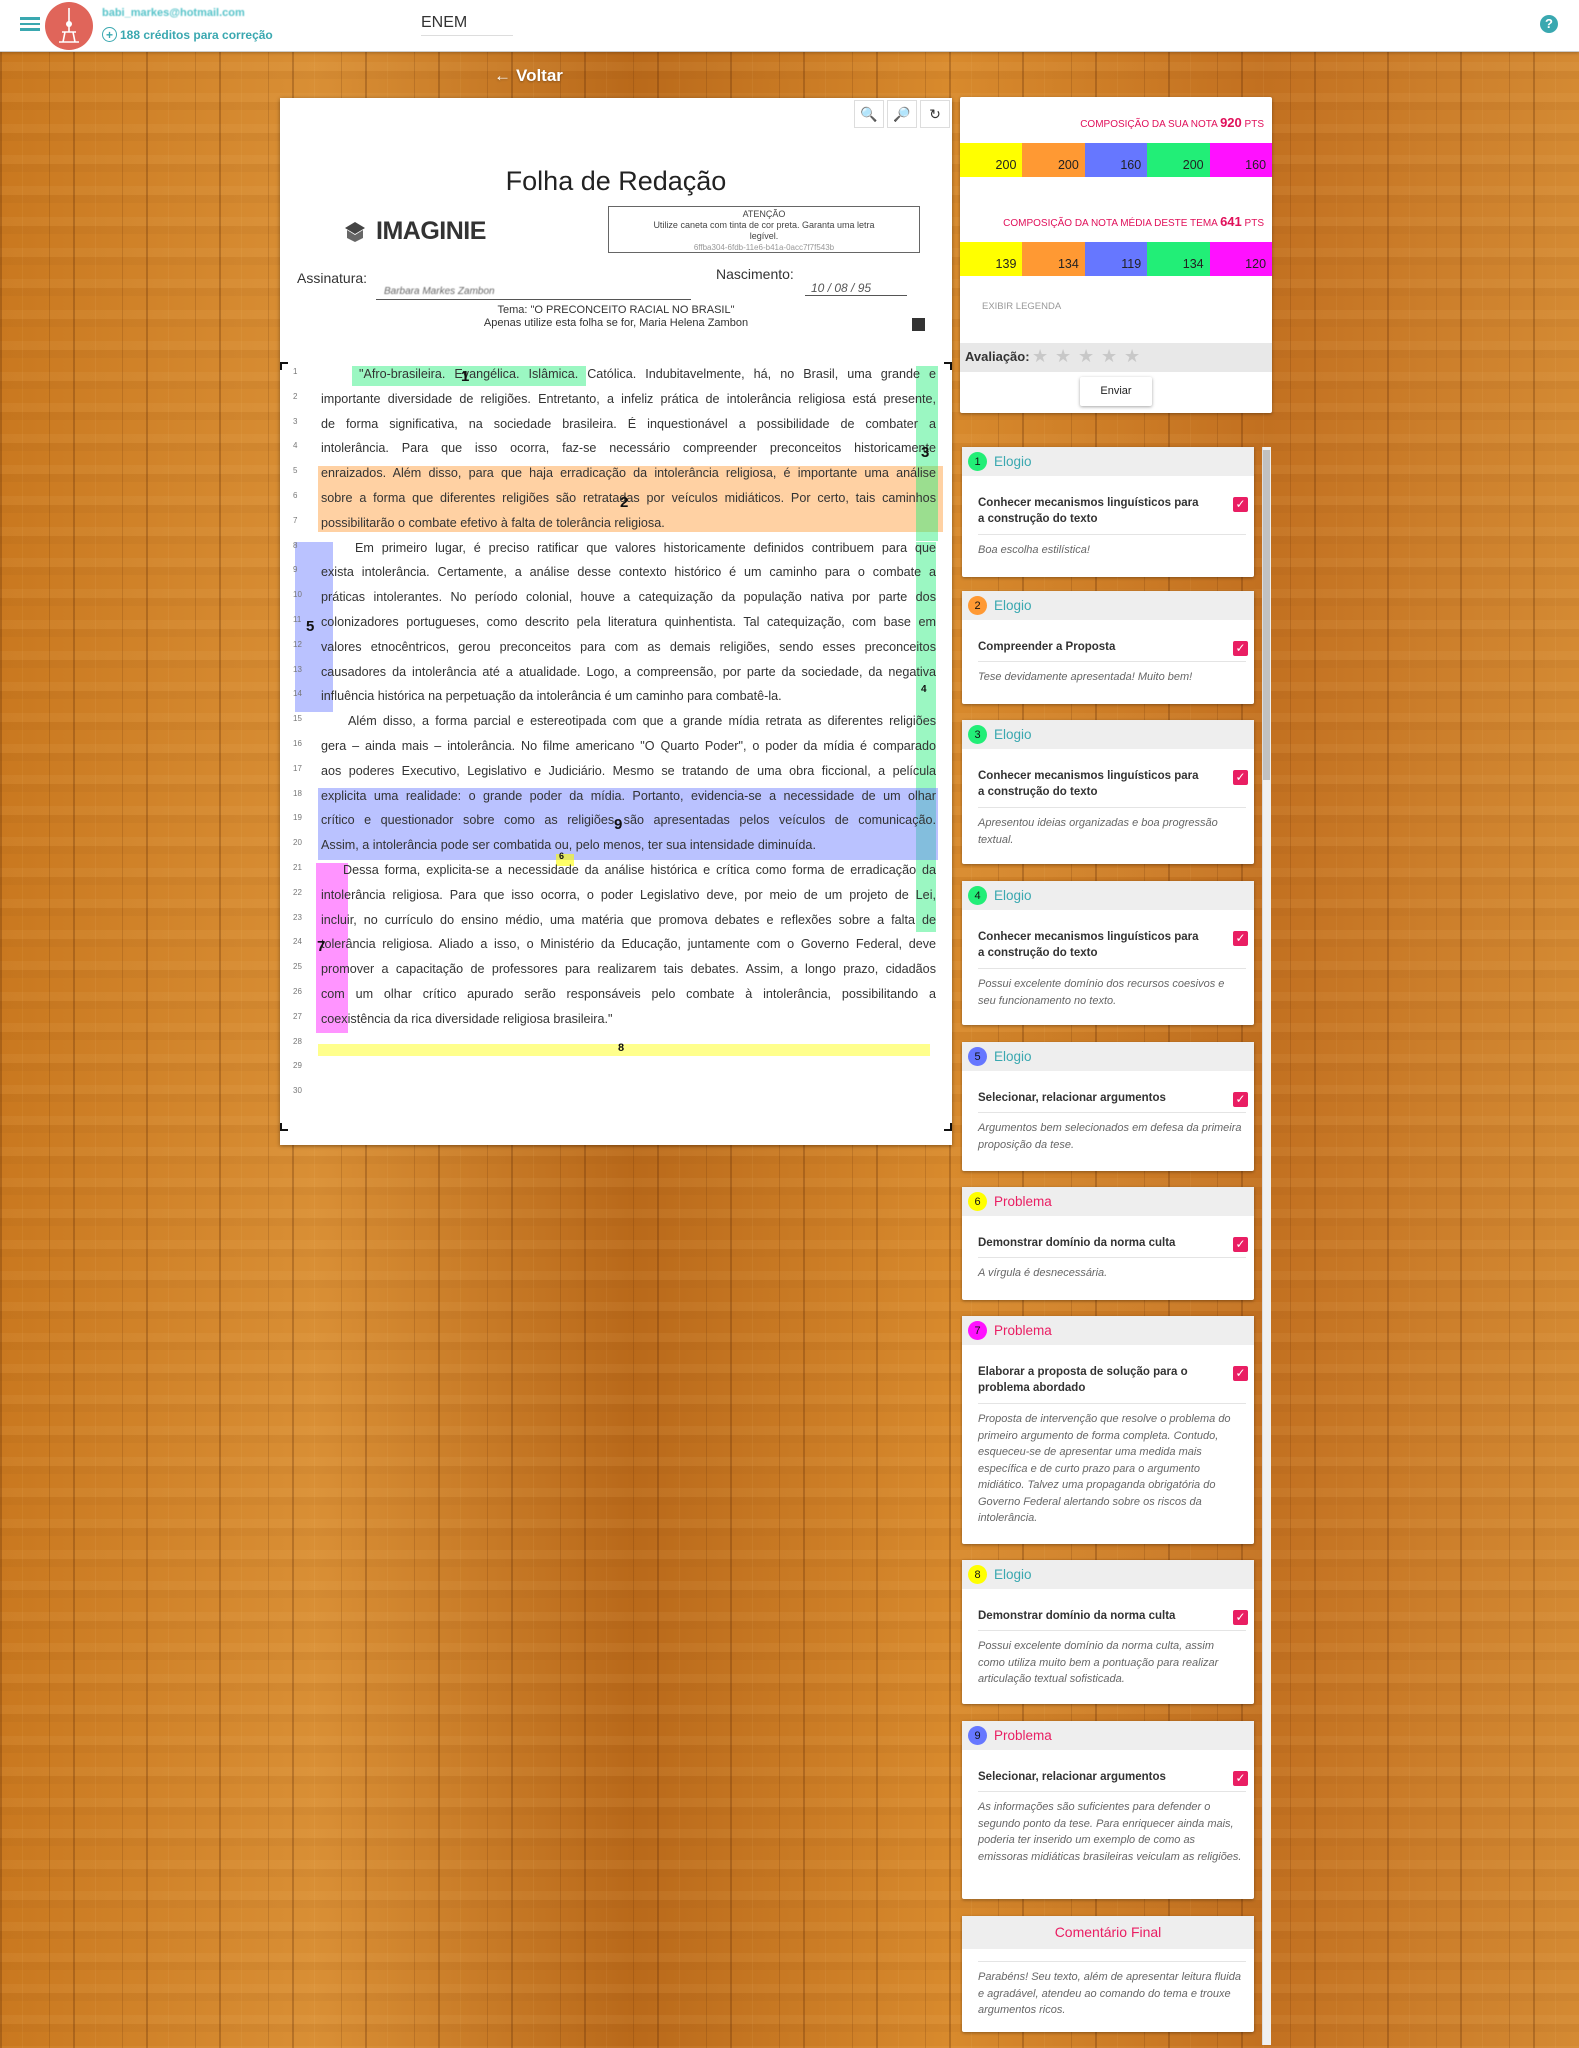  Describe the element at coordinates (297, 694) in the screenshot. I see `line-number: 14` at that location.